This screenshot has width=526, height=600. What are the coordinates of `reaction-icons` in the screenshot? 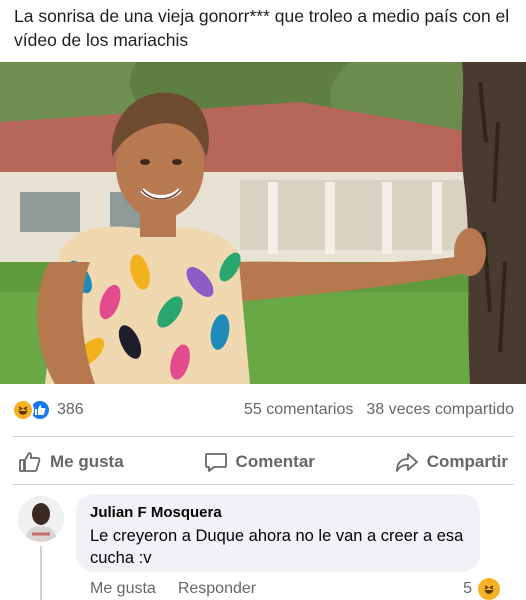 It's located at (31, 410).